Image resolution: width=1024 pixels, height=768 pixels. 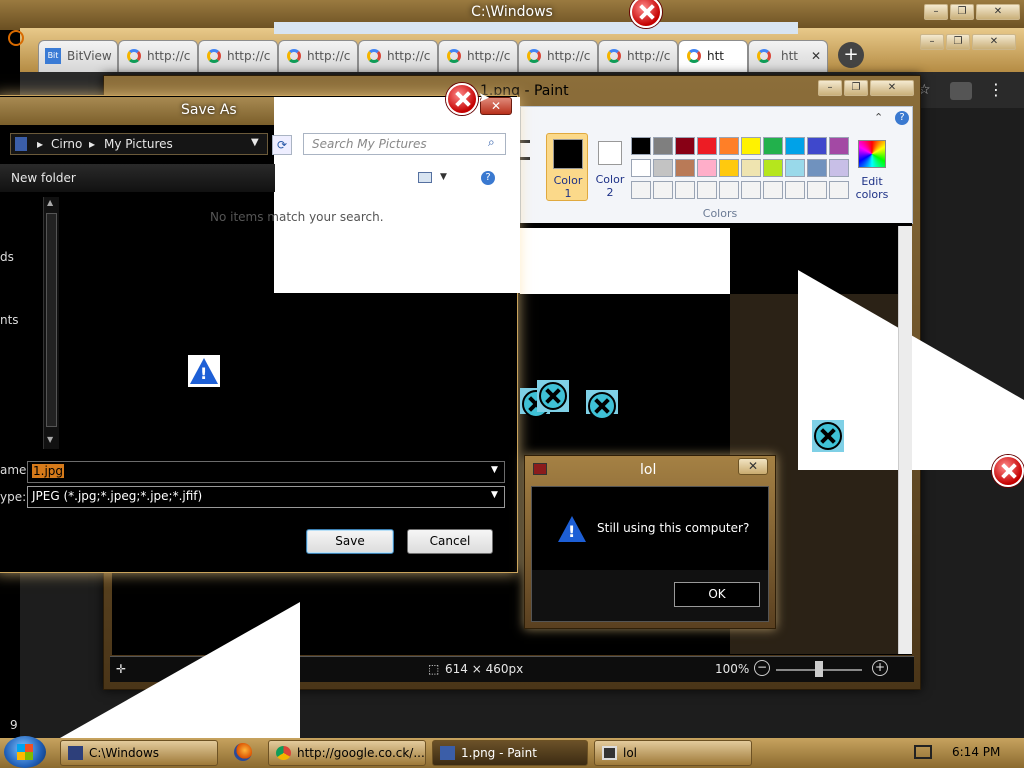 What do you see at coordinates (830, 88) in the screenshot?
I see `paint-minimize-button: –` at bounding box center [830, 88].